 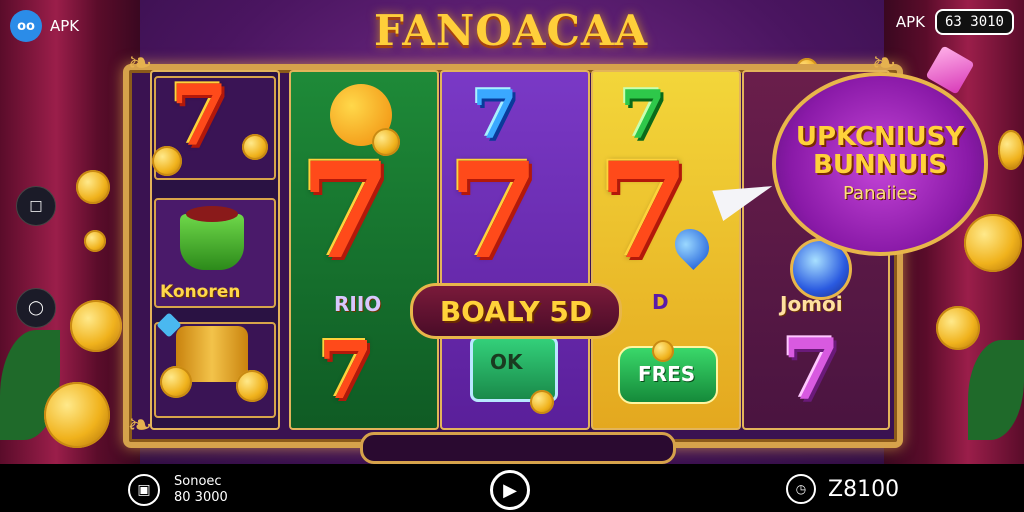 What do you see at coordinates (65, 26) in the screenshot?
I see `apk-label: APK` at bounding box center [65, 26].